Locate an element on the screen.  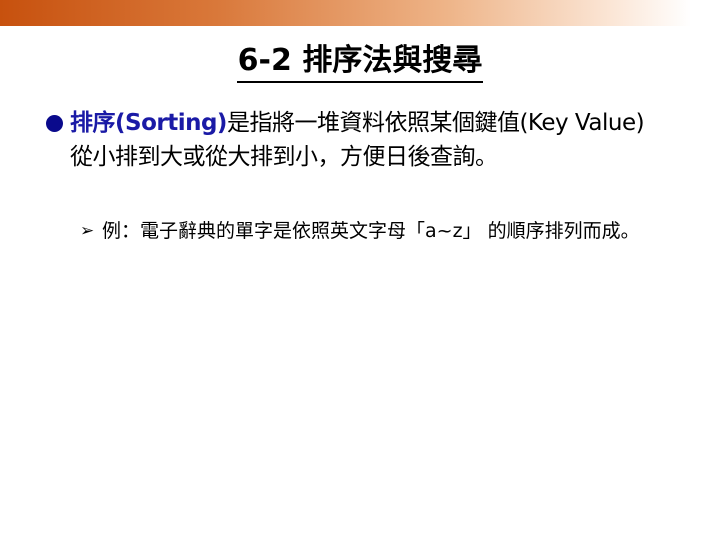
filled-circle-bullet-icon is located at coordinates (54, 123).